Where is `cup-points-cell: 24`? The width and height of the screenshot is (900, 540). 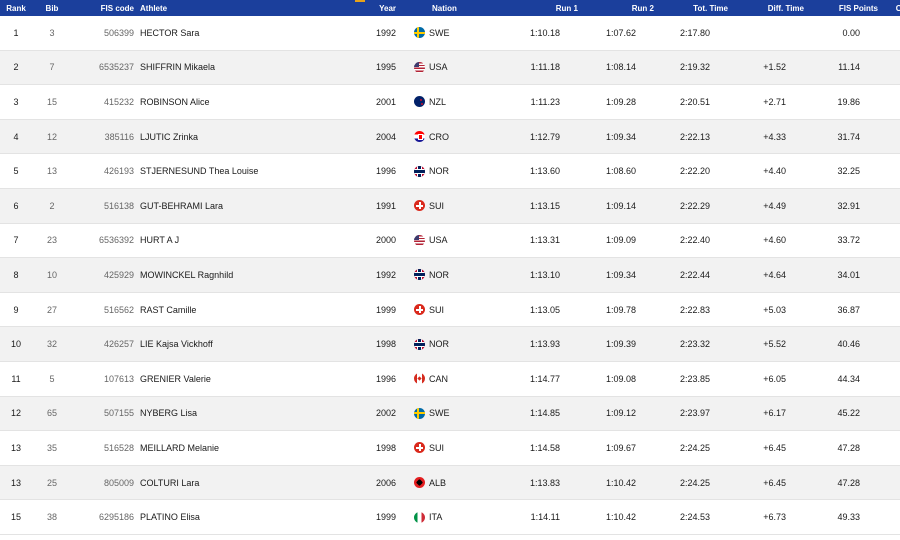 cup-points-cell: 24 is located at coordinates (880, 379).